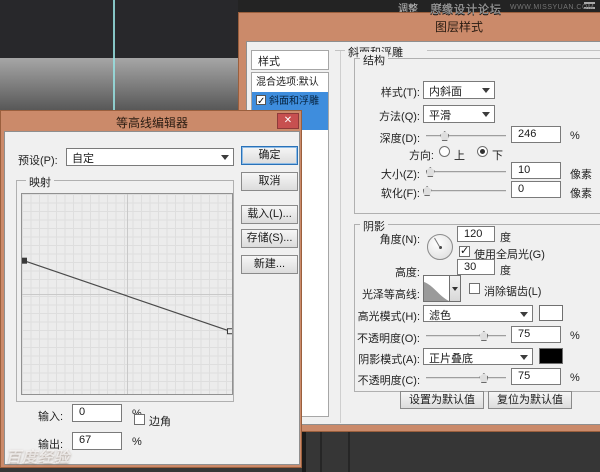 The height and width of the screenshot is (472, 600). What do you see at coordinates (551, 313) in the screenshot?
I see `highlight-color-swatch` at bounding box center [551, 313].